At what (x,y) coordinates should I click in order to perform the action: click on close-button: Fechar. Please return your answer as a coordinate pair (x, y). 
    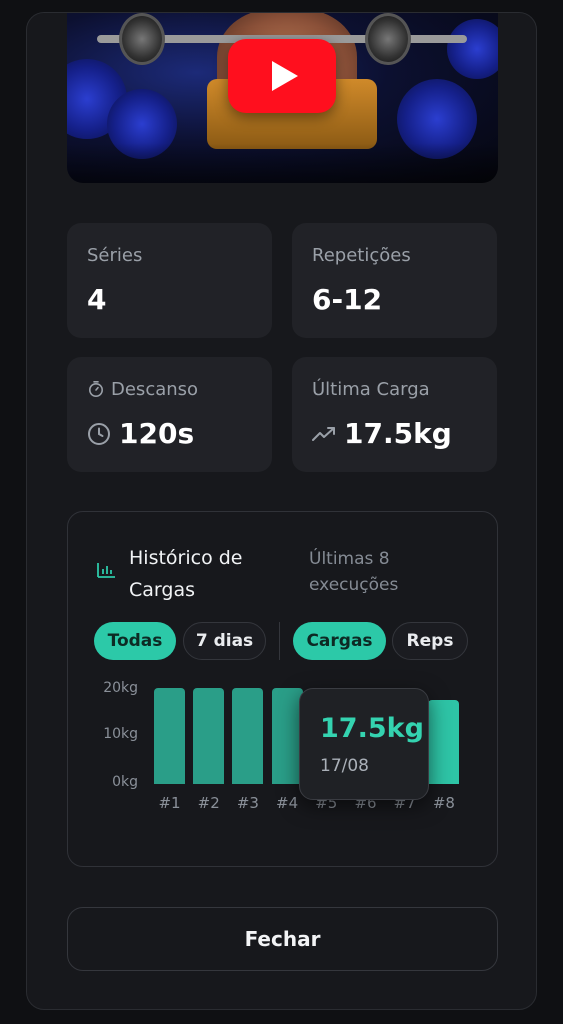
    Looking at the image, I should click on (282, 939).